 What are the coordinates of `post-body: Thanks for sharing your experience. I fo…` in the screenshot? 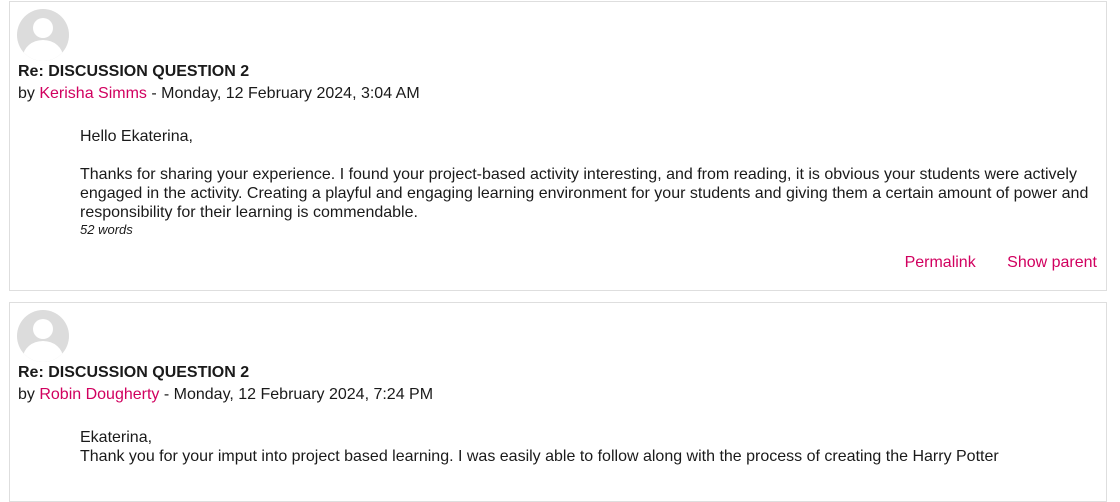 It's located at (584, 193).